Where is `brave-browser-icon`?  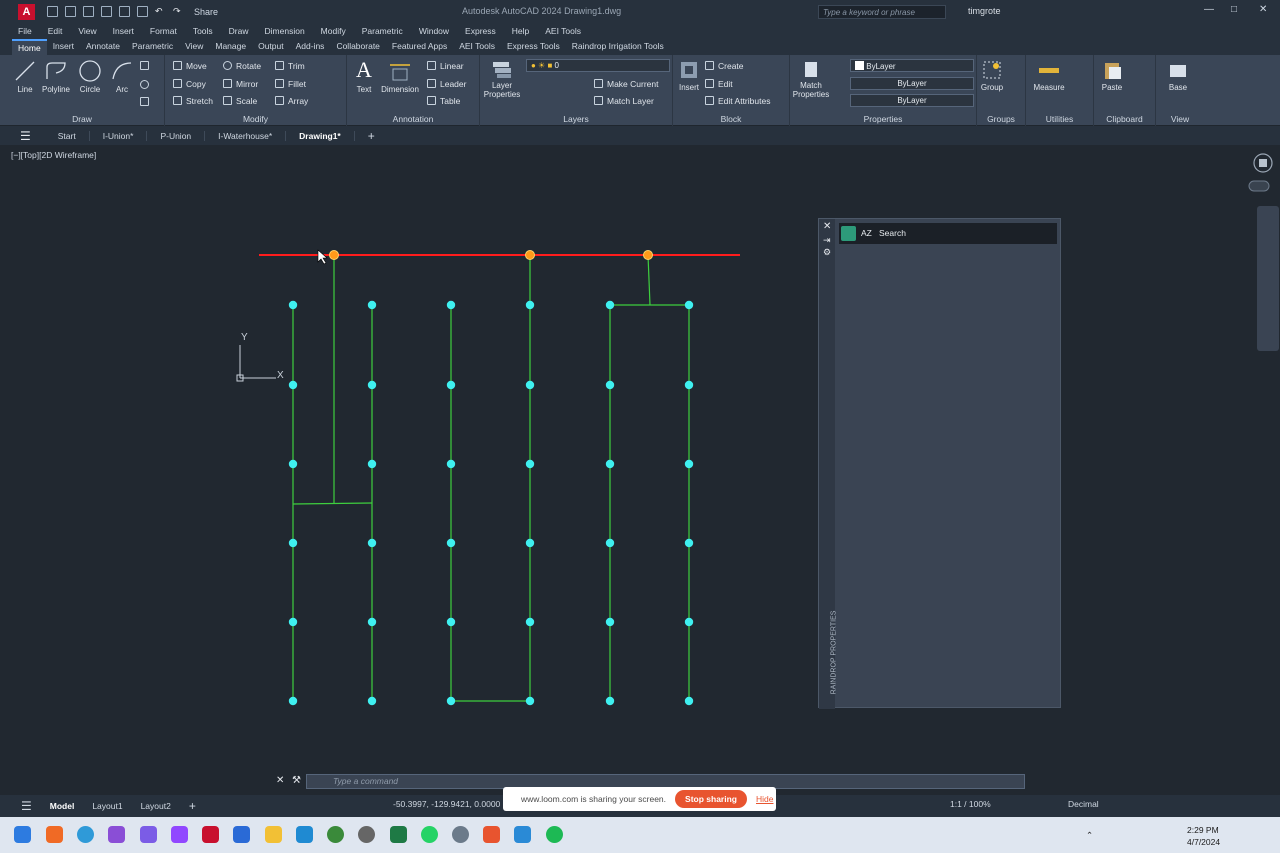
brave-browser-icon is located at coordinates (54, 834).